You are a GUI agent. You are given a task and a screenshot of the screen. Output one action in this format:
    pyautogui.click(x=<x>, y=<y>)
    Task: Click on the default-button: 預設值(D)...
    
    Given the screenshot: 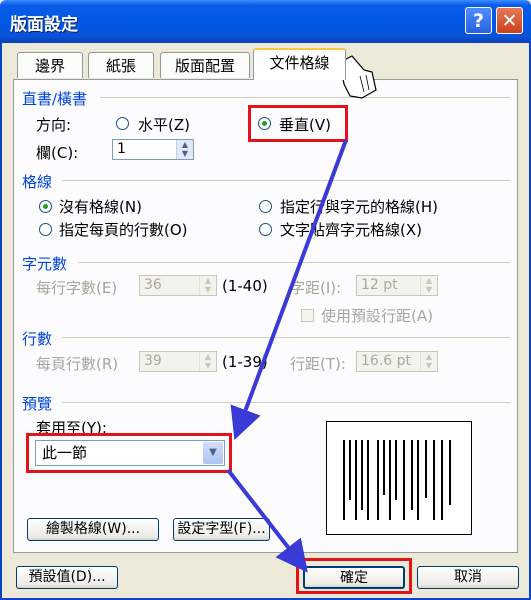 What is the action you would take?
    pyautogui.click(x=67, y=577)
    